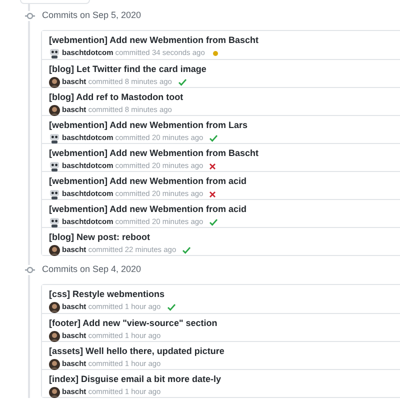 The image size is (400, 400). Describe the element at coordinates (221, 97) in the screenshot. I see `commit-title: [blog] Add ref to Mastodon toot` at that location.